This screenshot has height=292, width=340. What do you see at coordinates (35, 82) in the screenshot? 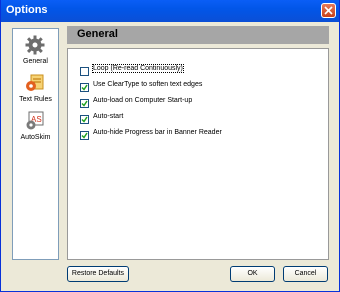
I see `text-rules-icon` at bounding box center [35, 82].